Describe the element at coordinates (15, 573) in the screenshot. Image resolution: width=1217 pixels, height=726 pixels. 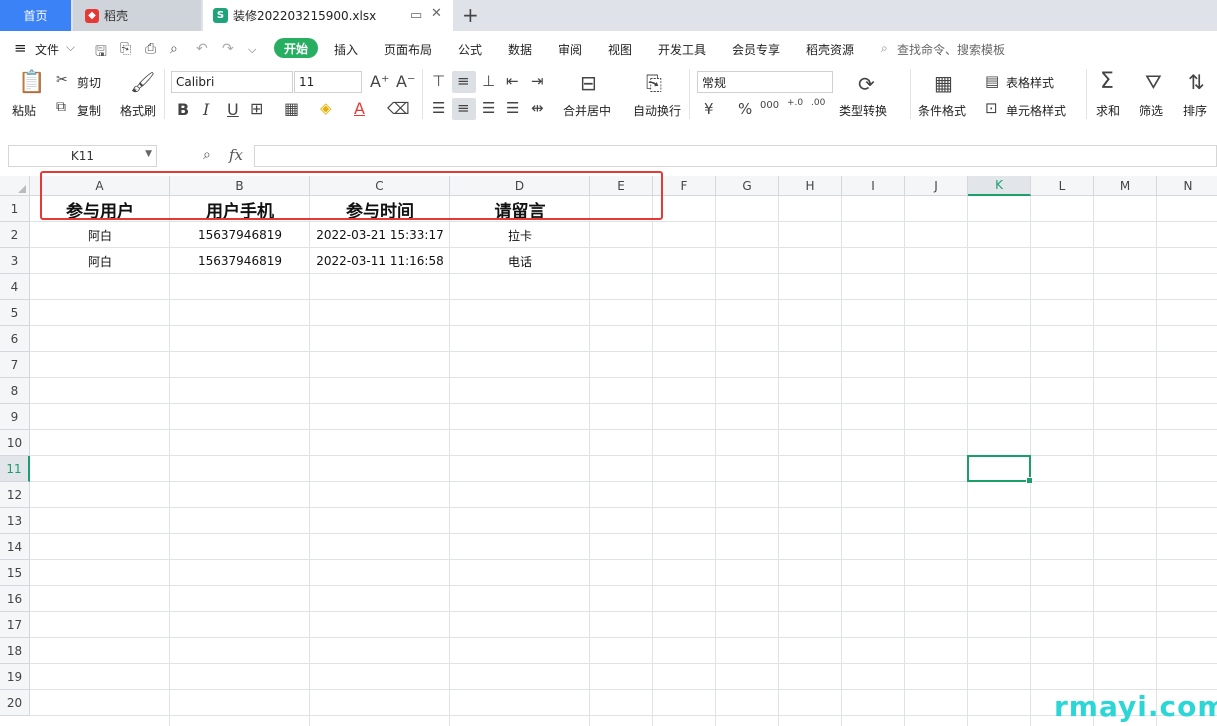
I see `row-header-15: 15` at that location.